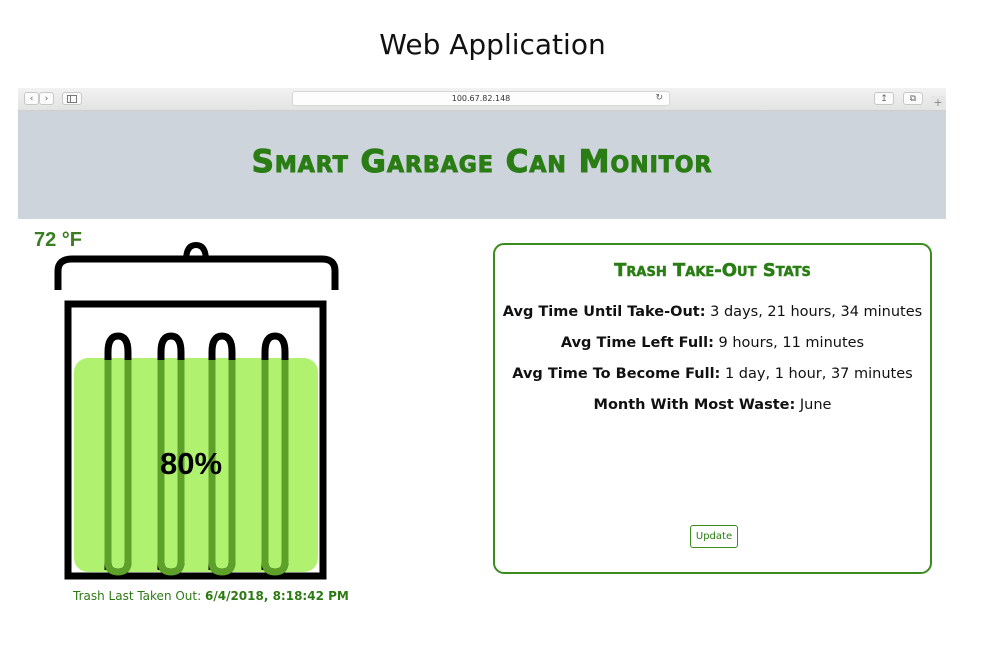  What do you see at coordinates (712, 271) in the screenshot?
I see `stats-title: Trash Take-Out Stats` at bounding box center [712, 271].